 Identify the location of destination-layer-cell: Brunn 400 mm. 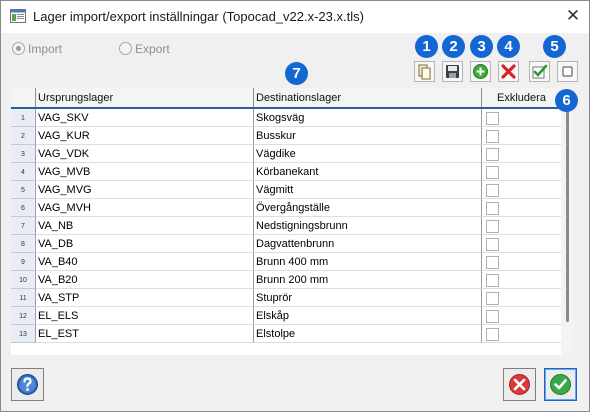
(368, 262).